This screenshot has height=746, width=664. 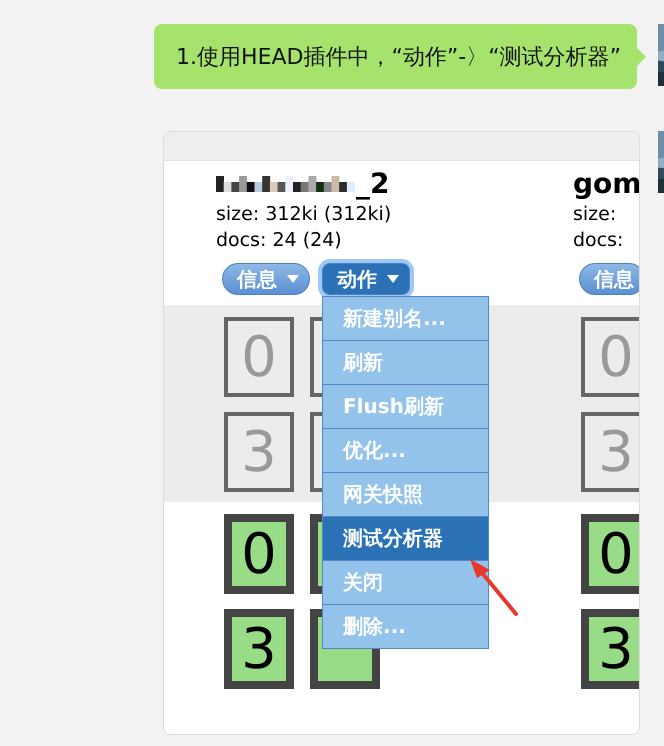 I want to click on index-docs: docs:, so click(x=598, y=240).